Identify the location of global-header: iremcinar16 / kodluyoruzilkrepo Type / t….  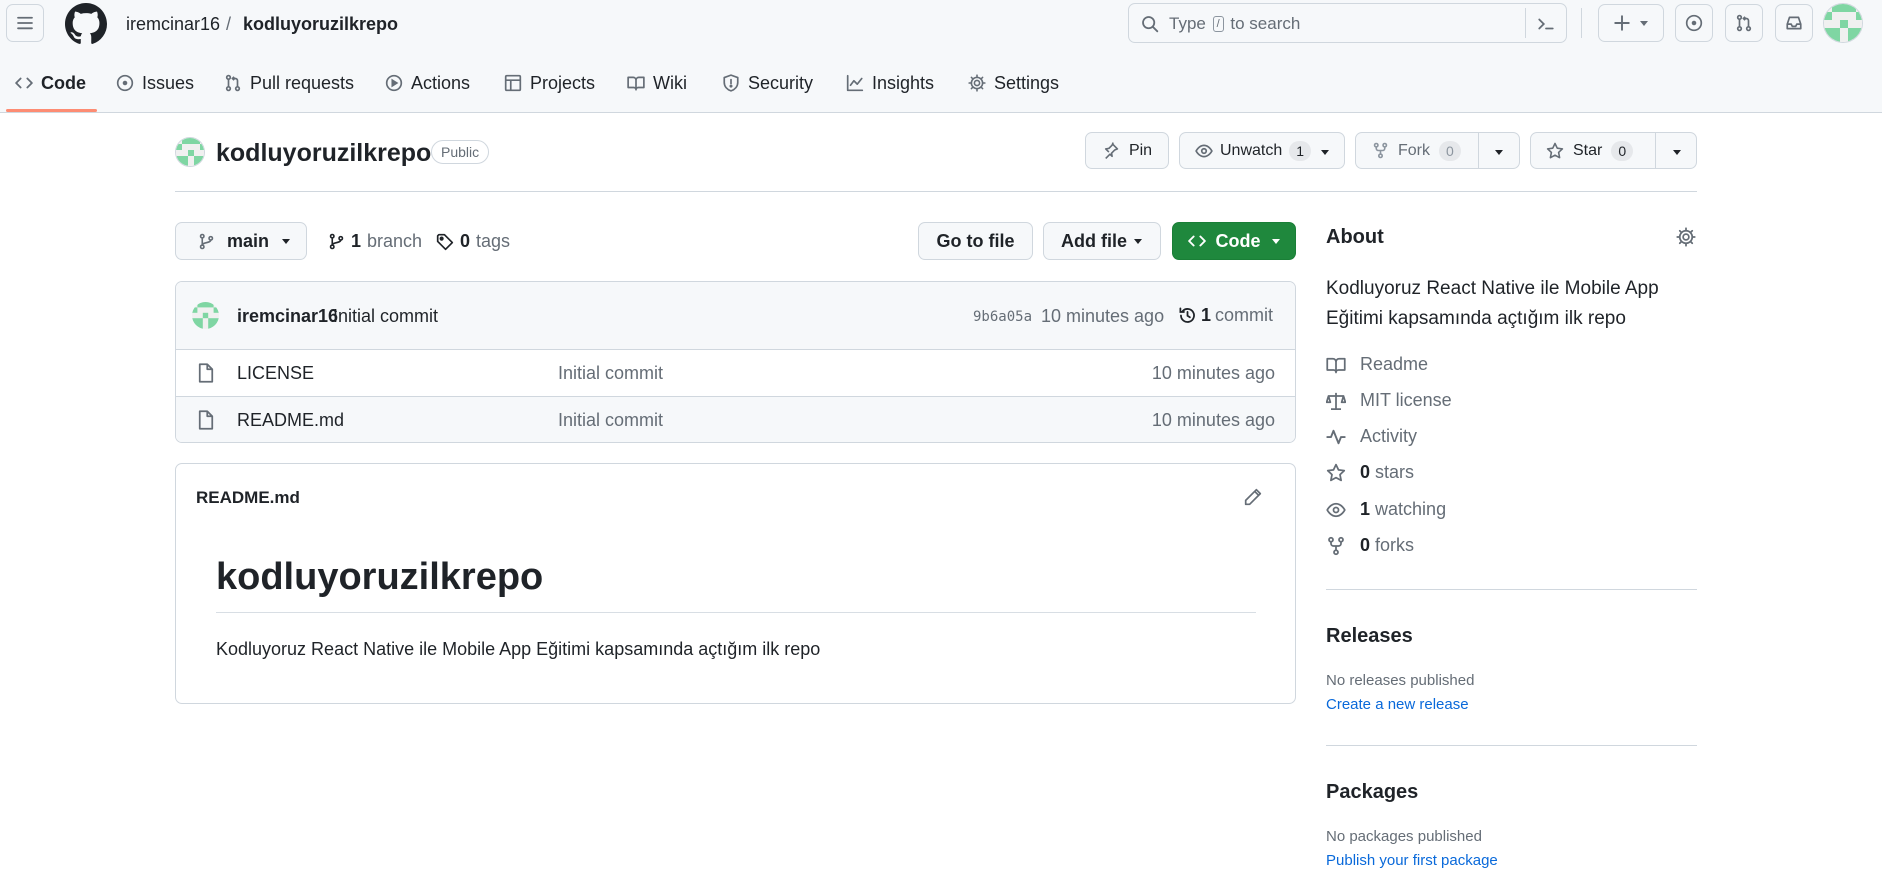
(941, 56).